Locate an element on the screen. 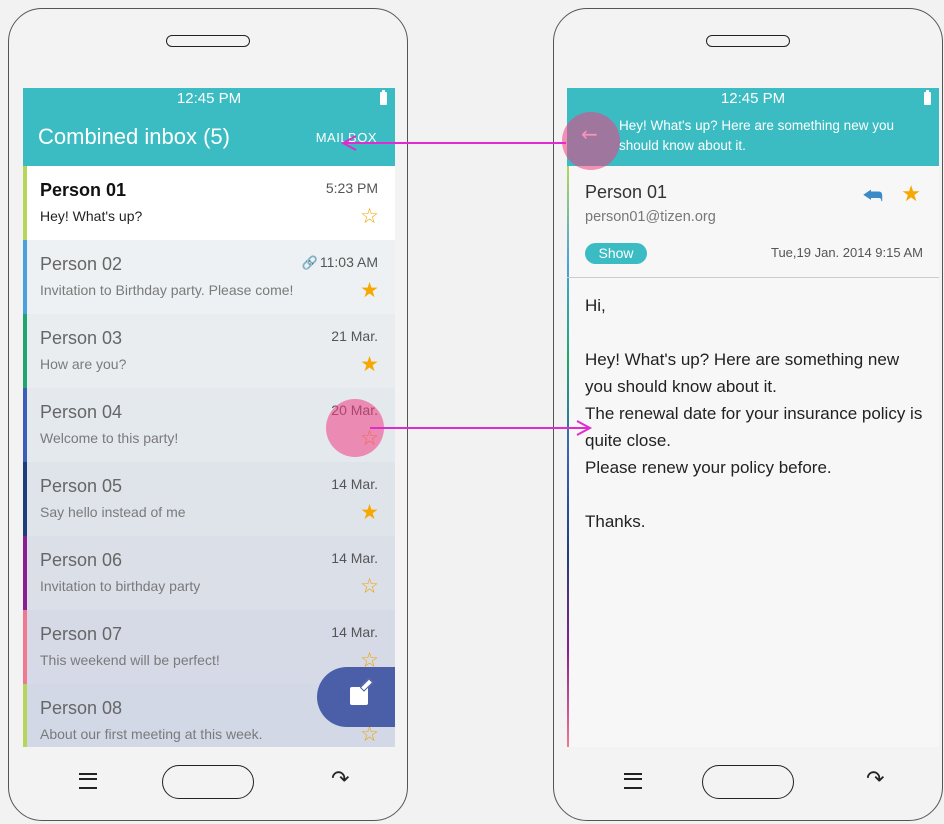 This screenshot has width=944, height=824. page-title: Combined inbox (5) is located at coordinates (134, 136).